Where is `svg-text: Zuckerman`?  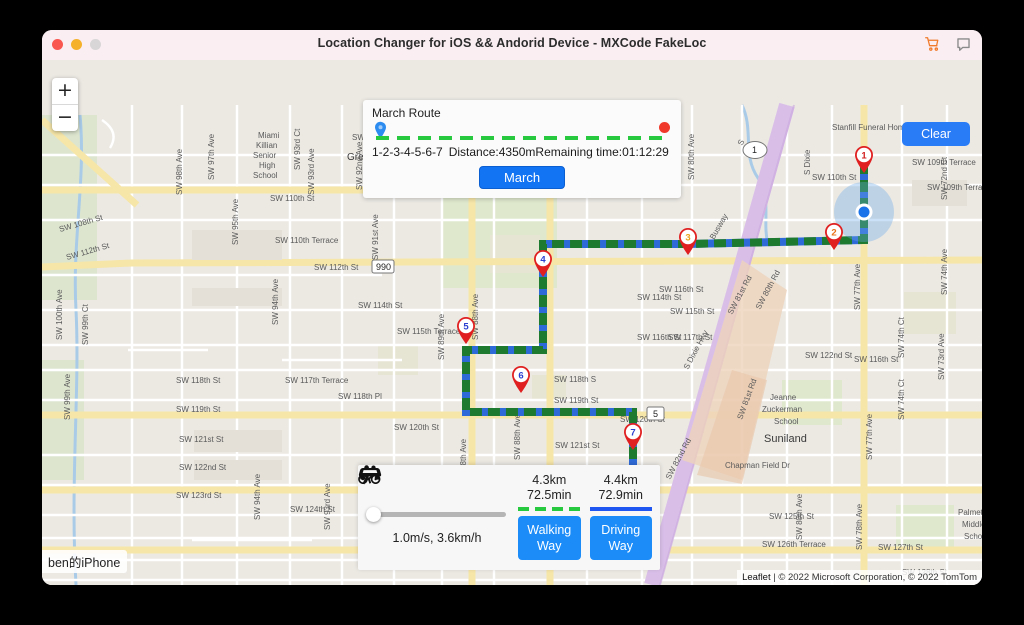
svg-text: Zuckerman is located at coordinates (782, 409).